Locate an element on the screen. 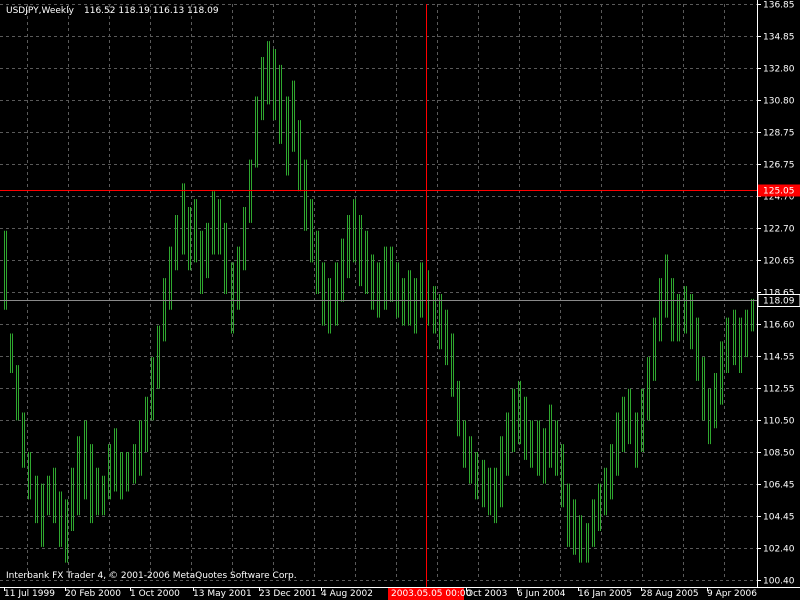 This screenshot has height=600, width=800. x-tick-label: 6 Jun 2004 is located at coordinates (541, 594).